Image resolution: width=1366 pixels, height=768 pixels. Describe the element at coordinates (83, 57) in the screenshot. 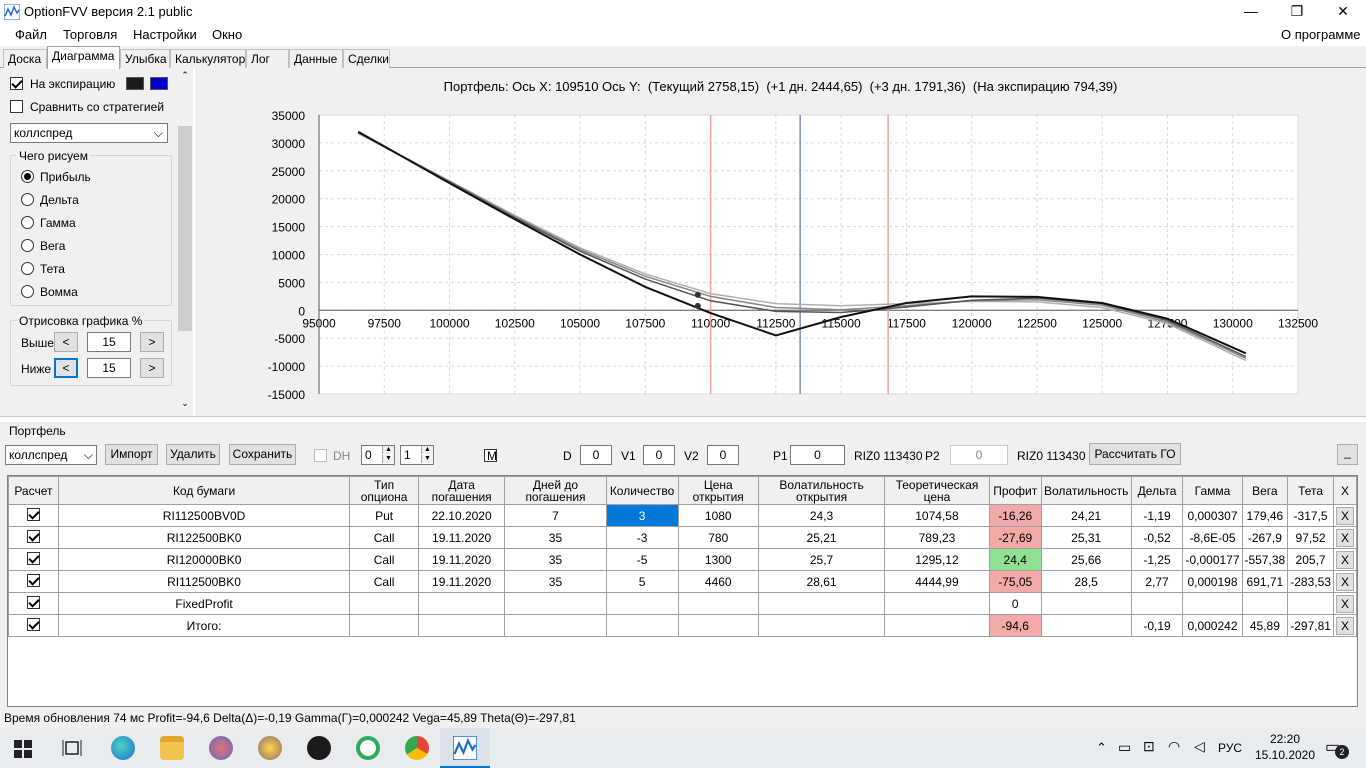

I see `tab-diagram: Диаграмма` at that location.